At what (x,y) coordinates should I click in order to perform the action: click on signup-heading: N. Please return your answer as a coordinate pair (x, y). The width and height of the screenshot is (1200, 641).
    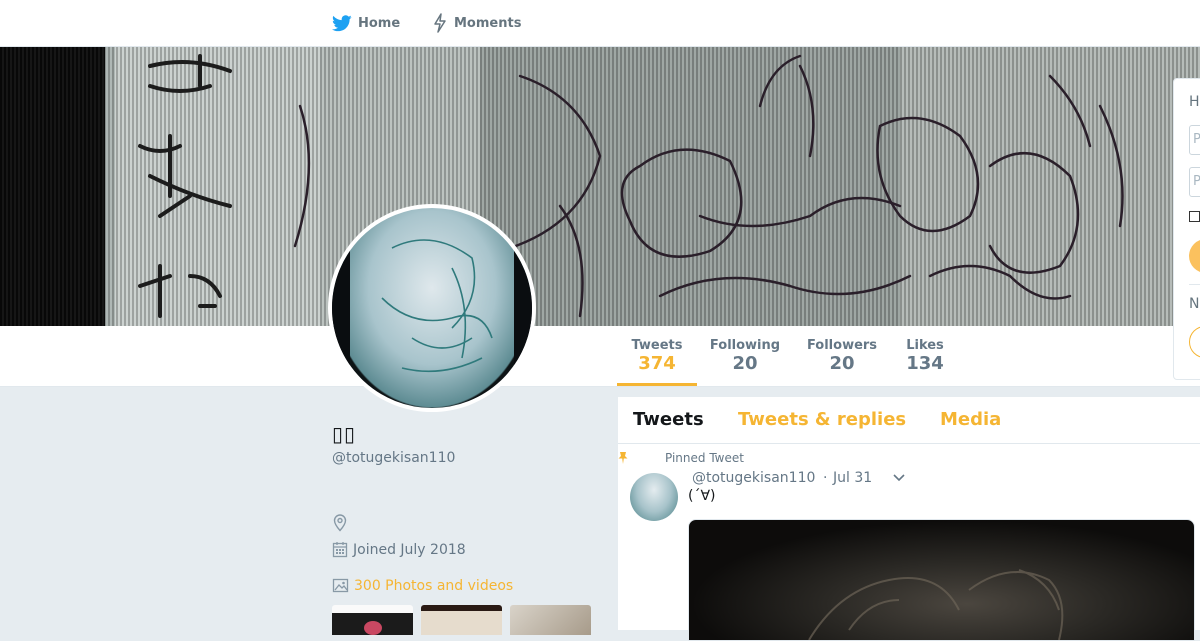
    Looking at the image, I should click on (1194, 304).